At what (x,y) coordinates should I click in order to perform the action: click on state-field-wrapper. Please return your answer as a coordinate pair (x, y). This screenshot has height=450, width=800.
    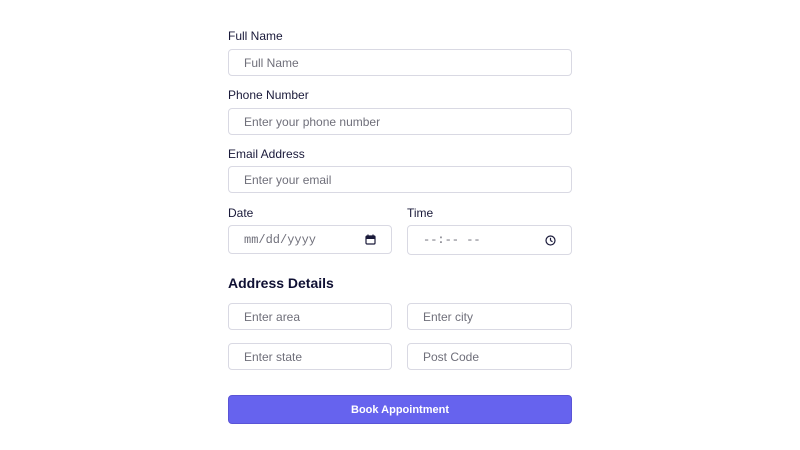
    Looking at the image, I should click on (310, 356).